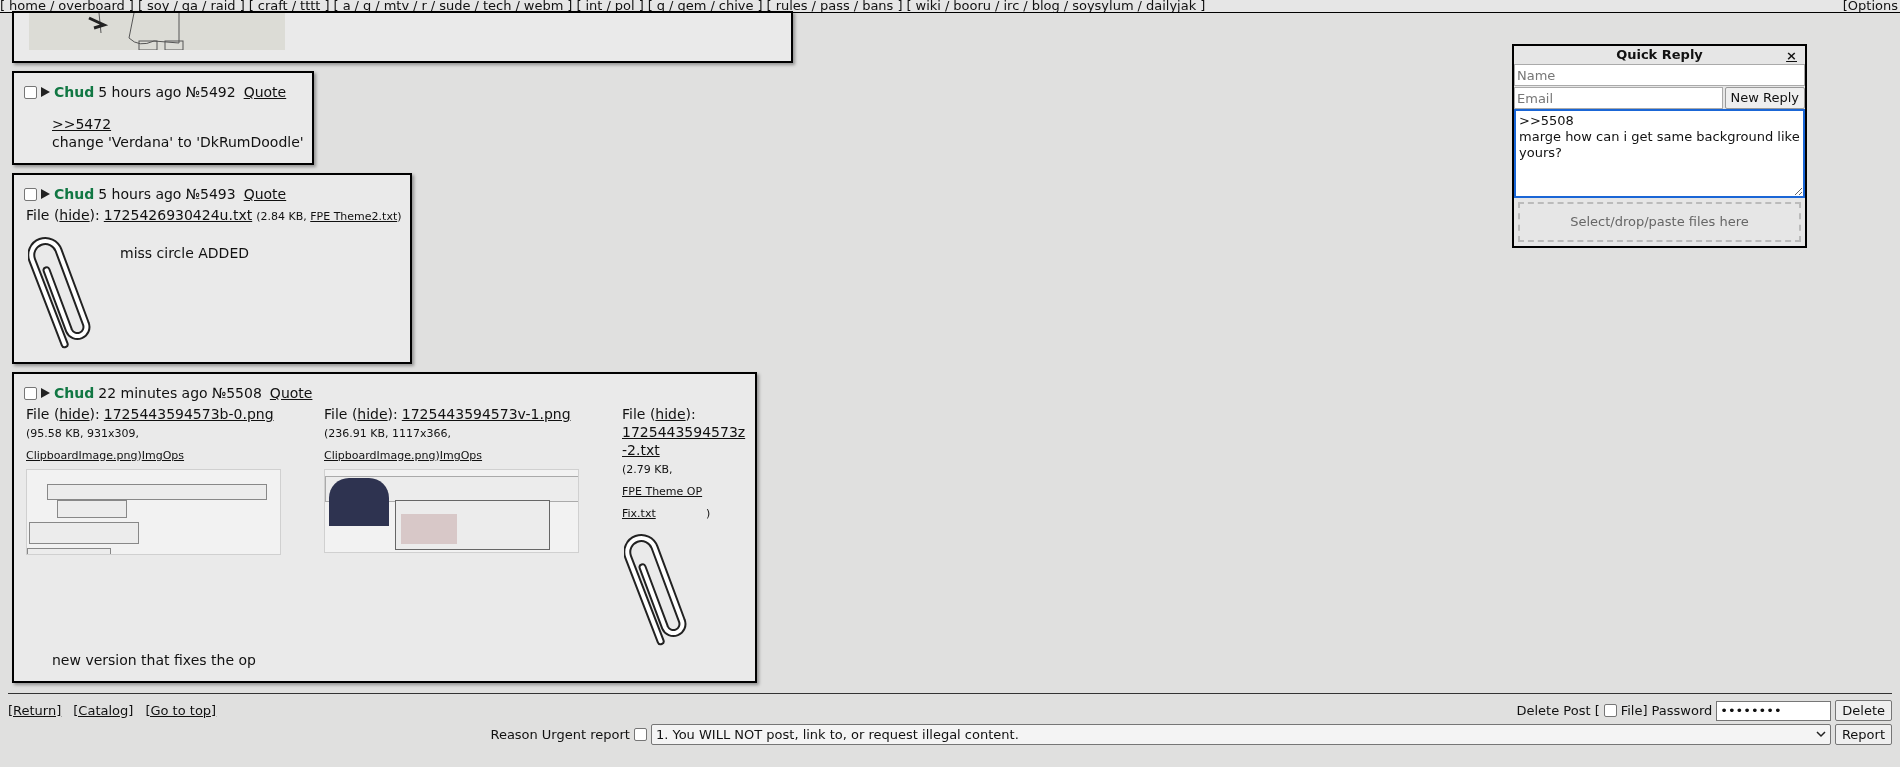  What do you see at coordinates (543, 6) in the screenshot?
I see `board-link: webm` at bounding box center [543, 6].